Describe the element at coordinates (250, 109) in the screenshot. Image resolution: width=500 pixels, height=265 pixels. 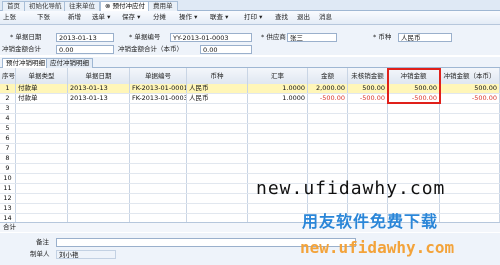
I see `table-row: 3` at that location.